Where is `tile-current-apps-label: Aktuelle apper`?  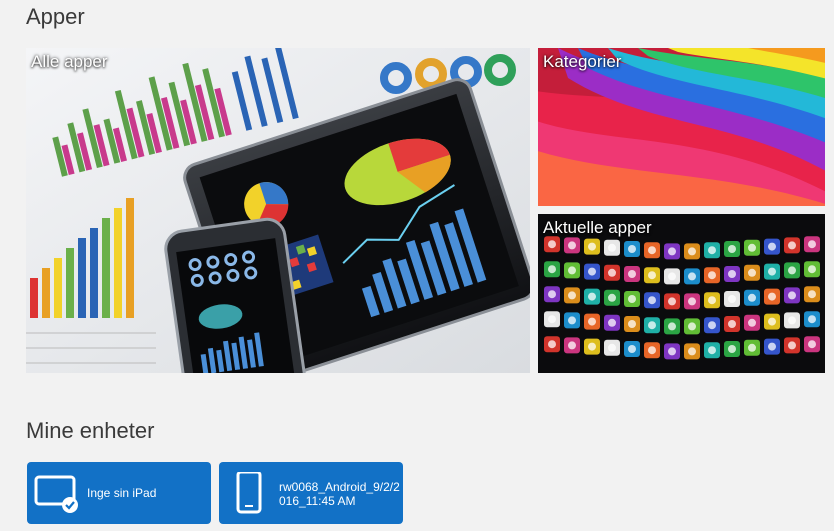
tile-current-apps-label: Aktuelle apper is located at coordinates (597, 227).